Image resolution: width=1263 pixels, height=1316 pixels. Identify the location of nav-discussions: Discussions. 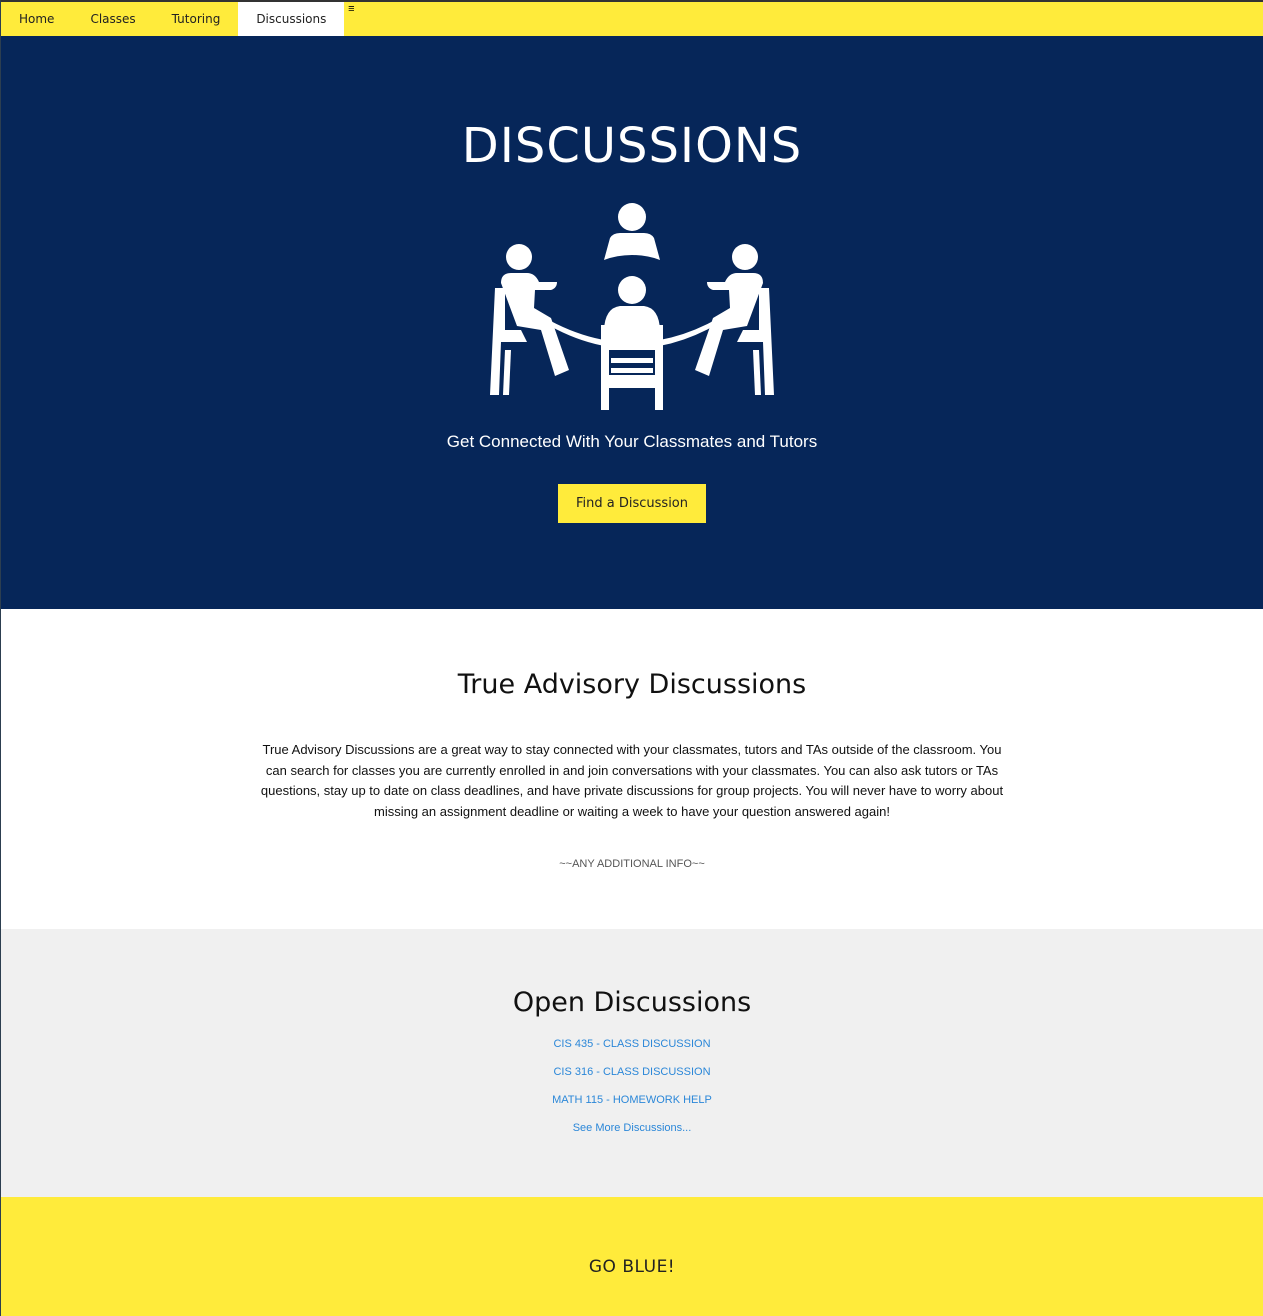
(291, 19).